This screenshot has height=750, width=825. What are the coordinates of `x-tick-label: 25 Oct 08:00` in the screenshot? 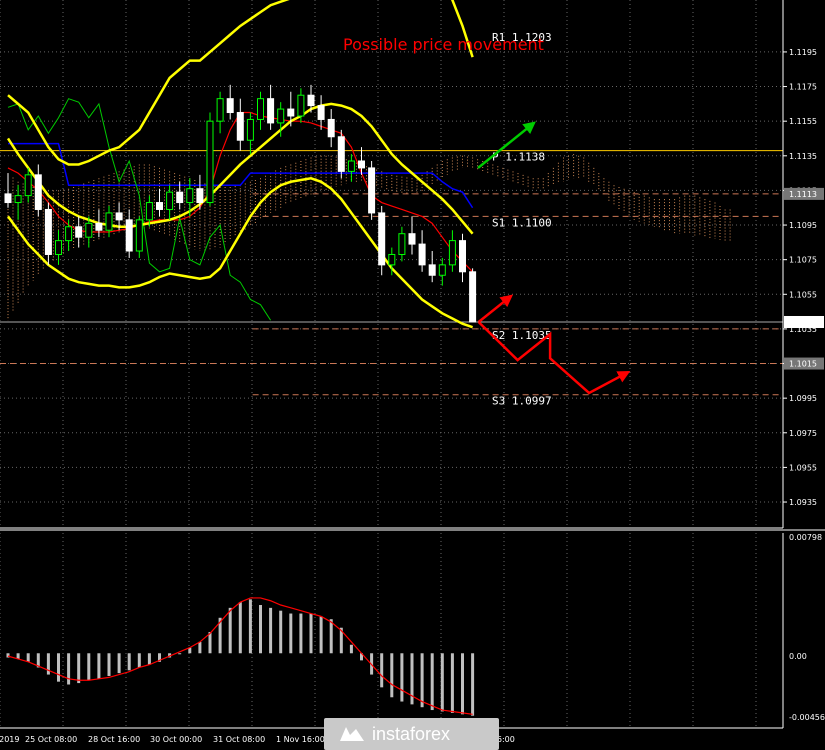 It's located at (51, 739).